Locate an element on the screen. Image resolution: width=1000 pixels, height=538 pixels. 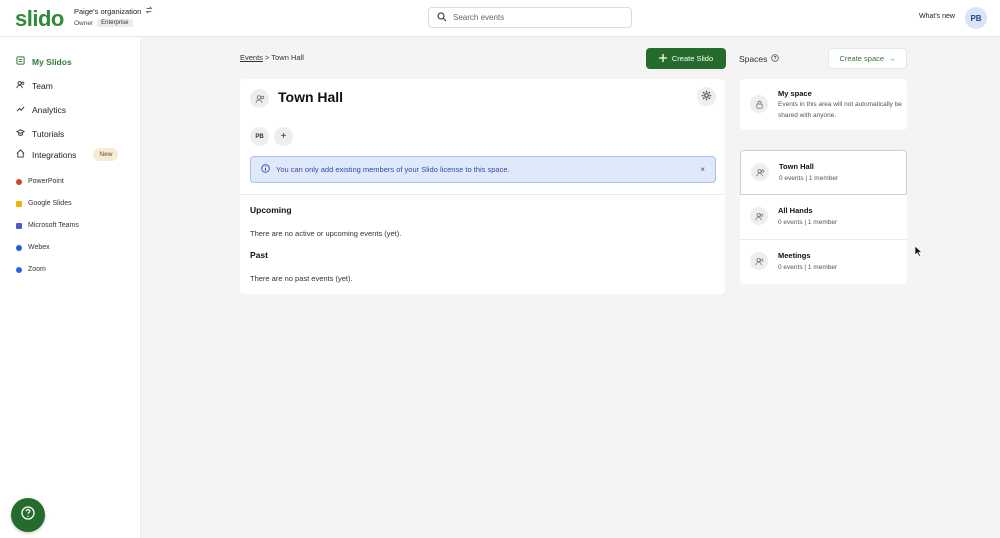
sidebar-item-label: Analytics is located at coordinates (49, 109).